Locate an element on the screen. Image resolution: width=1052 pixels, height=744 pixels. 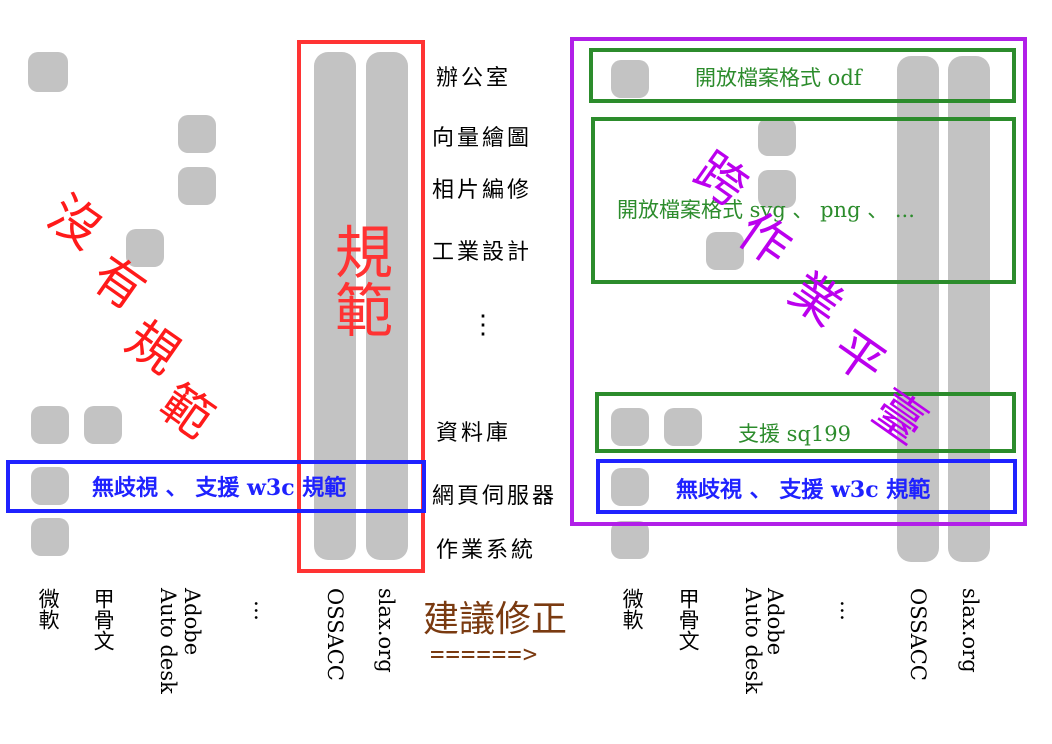
category-os: 作業系統 is located at coordinates (486, 550).